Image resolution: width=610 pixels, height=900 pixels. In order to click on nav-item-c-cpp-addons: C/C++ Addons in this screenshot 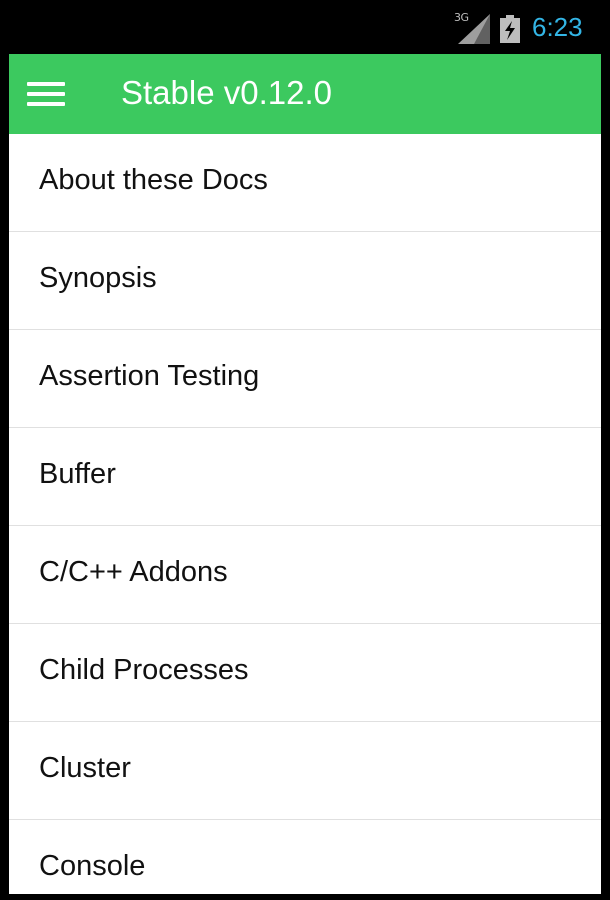, I will do `click(305, 575)`.